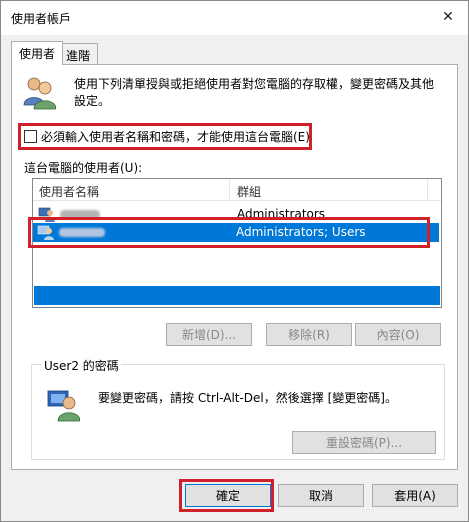 This screenshot has height=522, width=469. I want to click on require-password-label: 必須輸入使用者名稱和密碼，才能使用這台電腦(E), so click(175, 137).